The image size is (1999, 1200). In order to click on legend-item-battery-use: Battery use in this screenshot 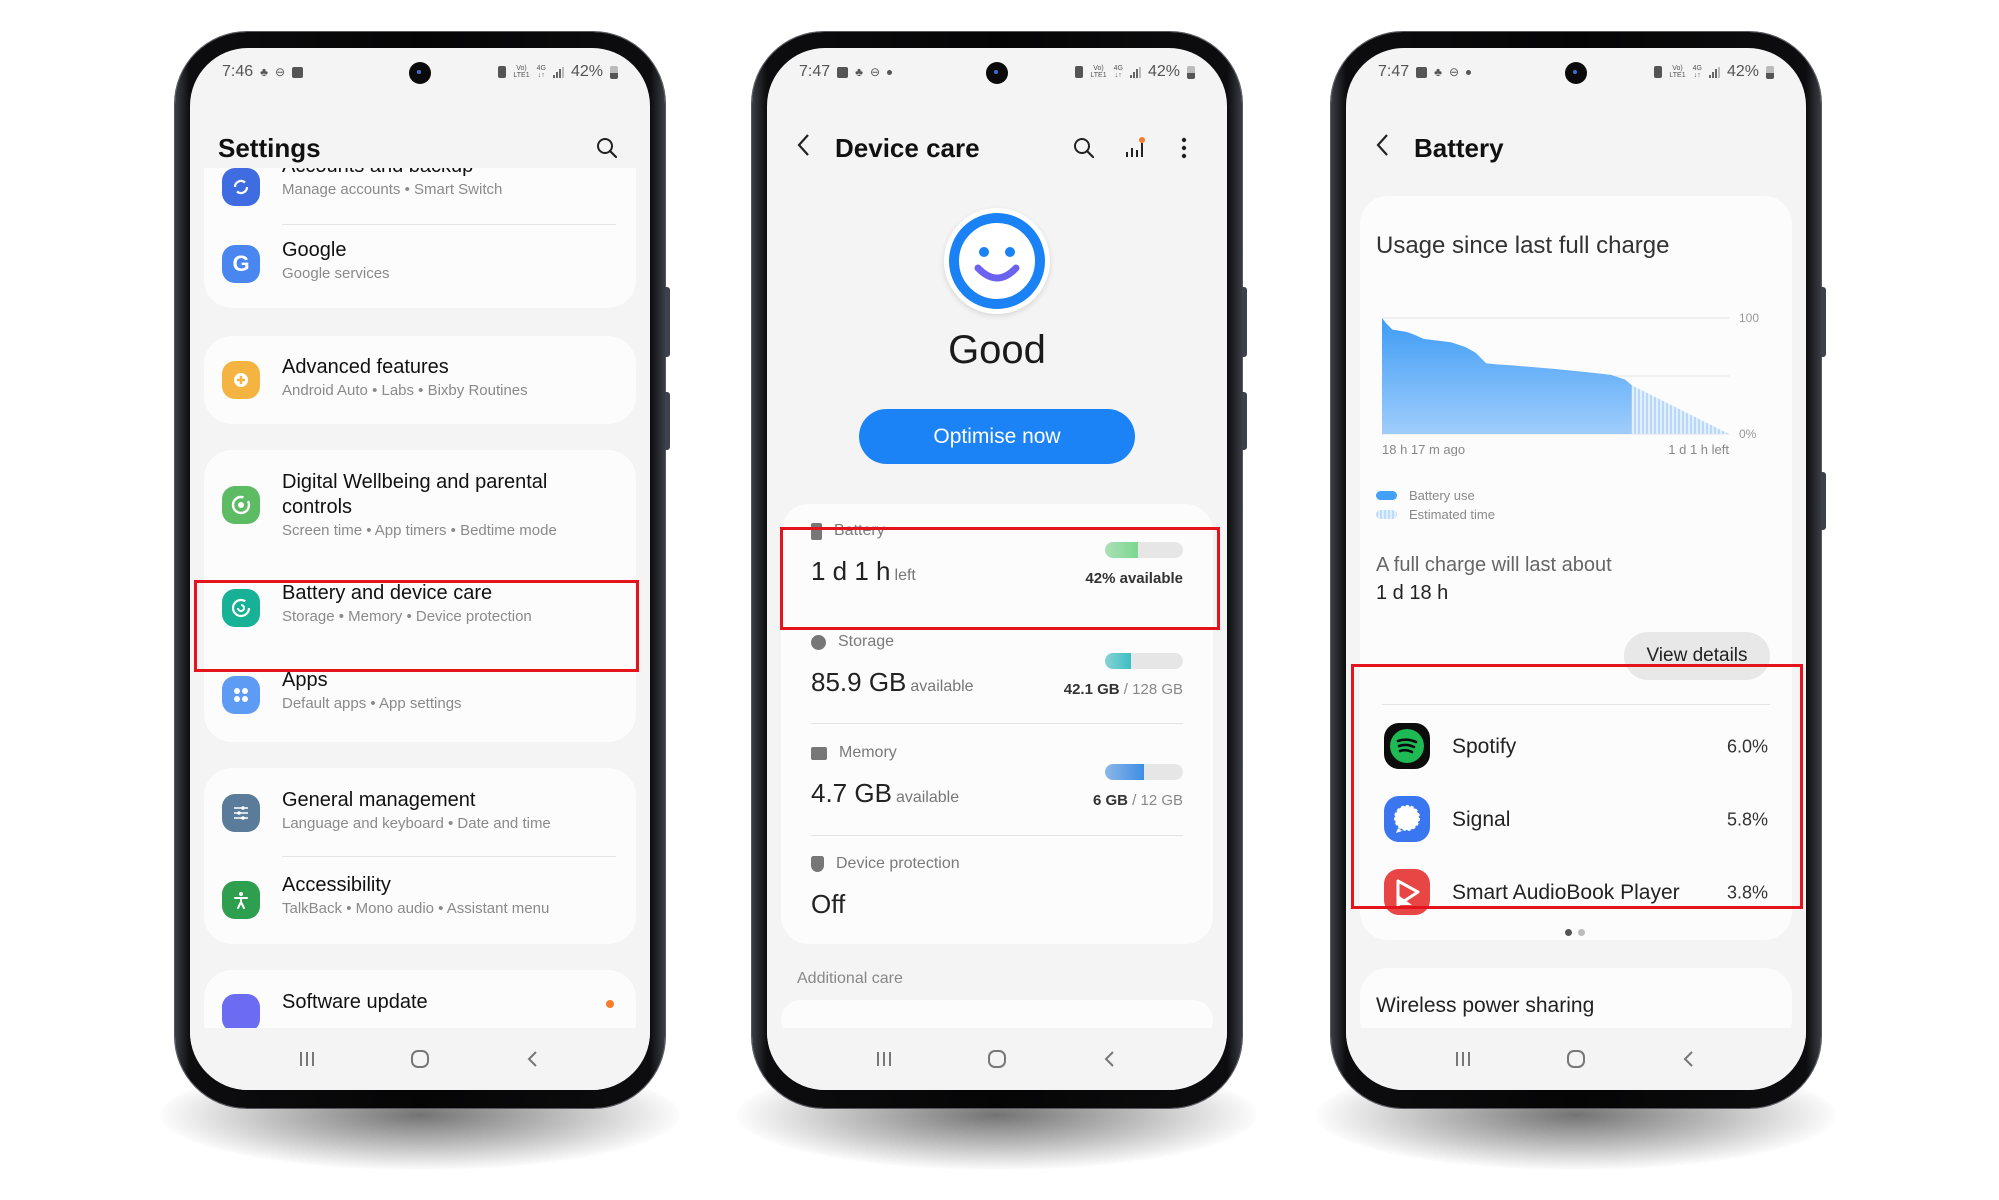, I will do `click(1435, 495)`.